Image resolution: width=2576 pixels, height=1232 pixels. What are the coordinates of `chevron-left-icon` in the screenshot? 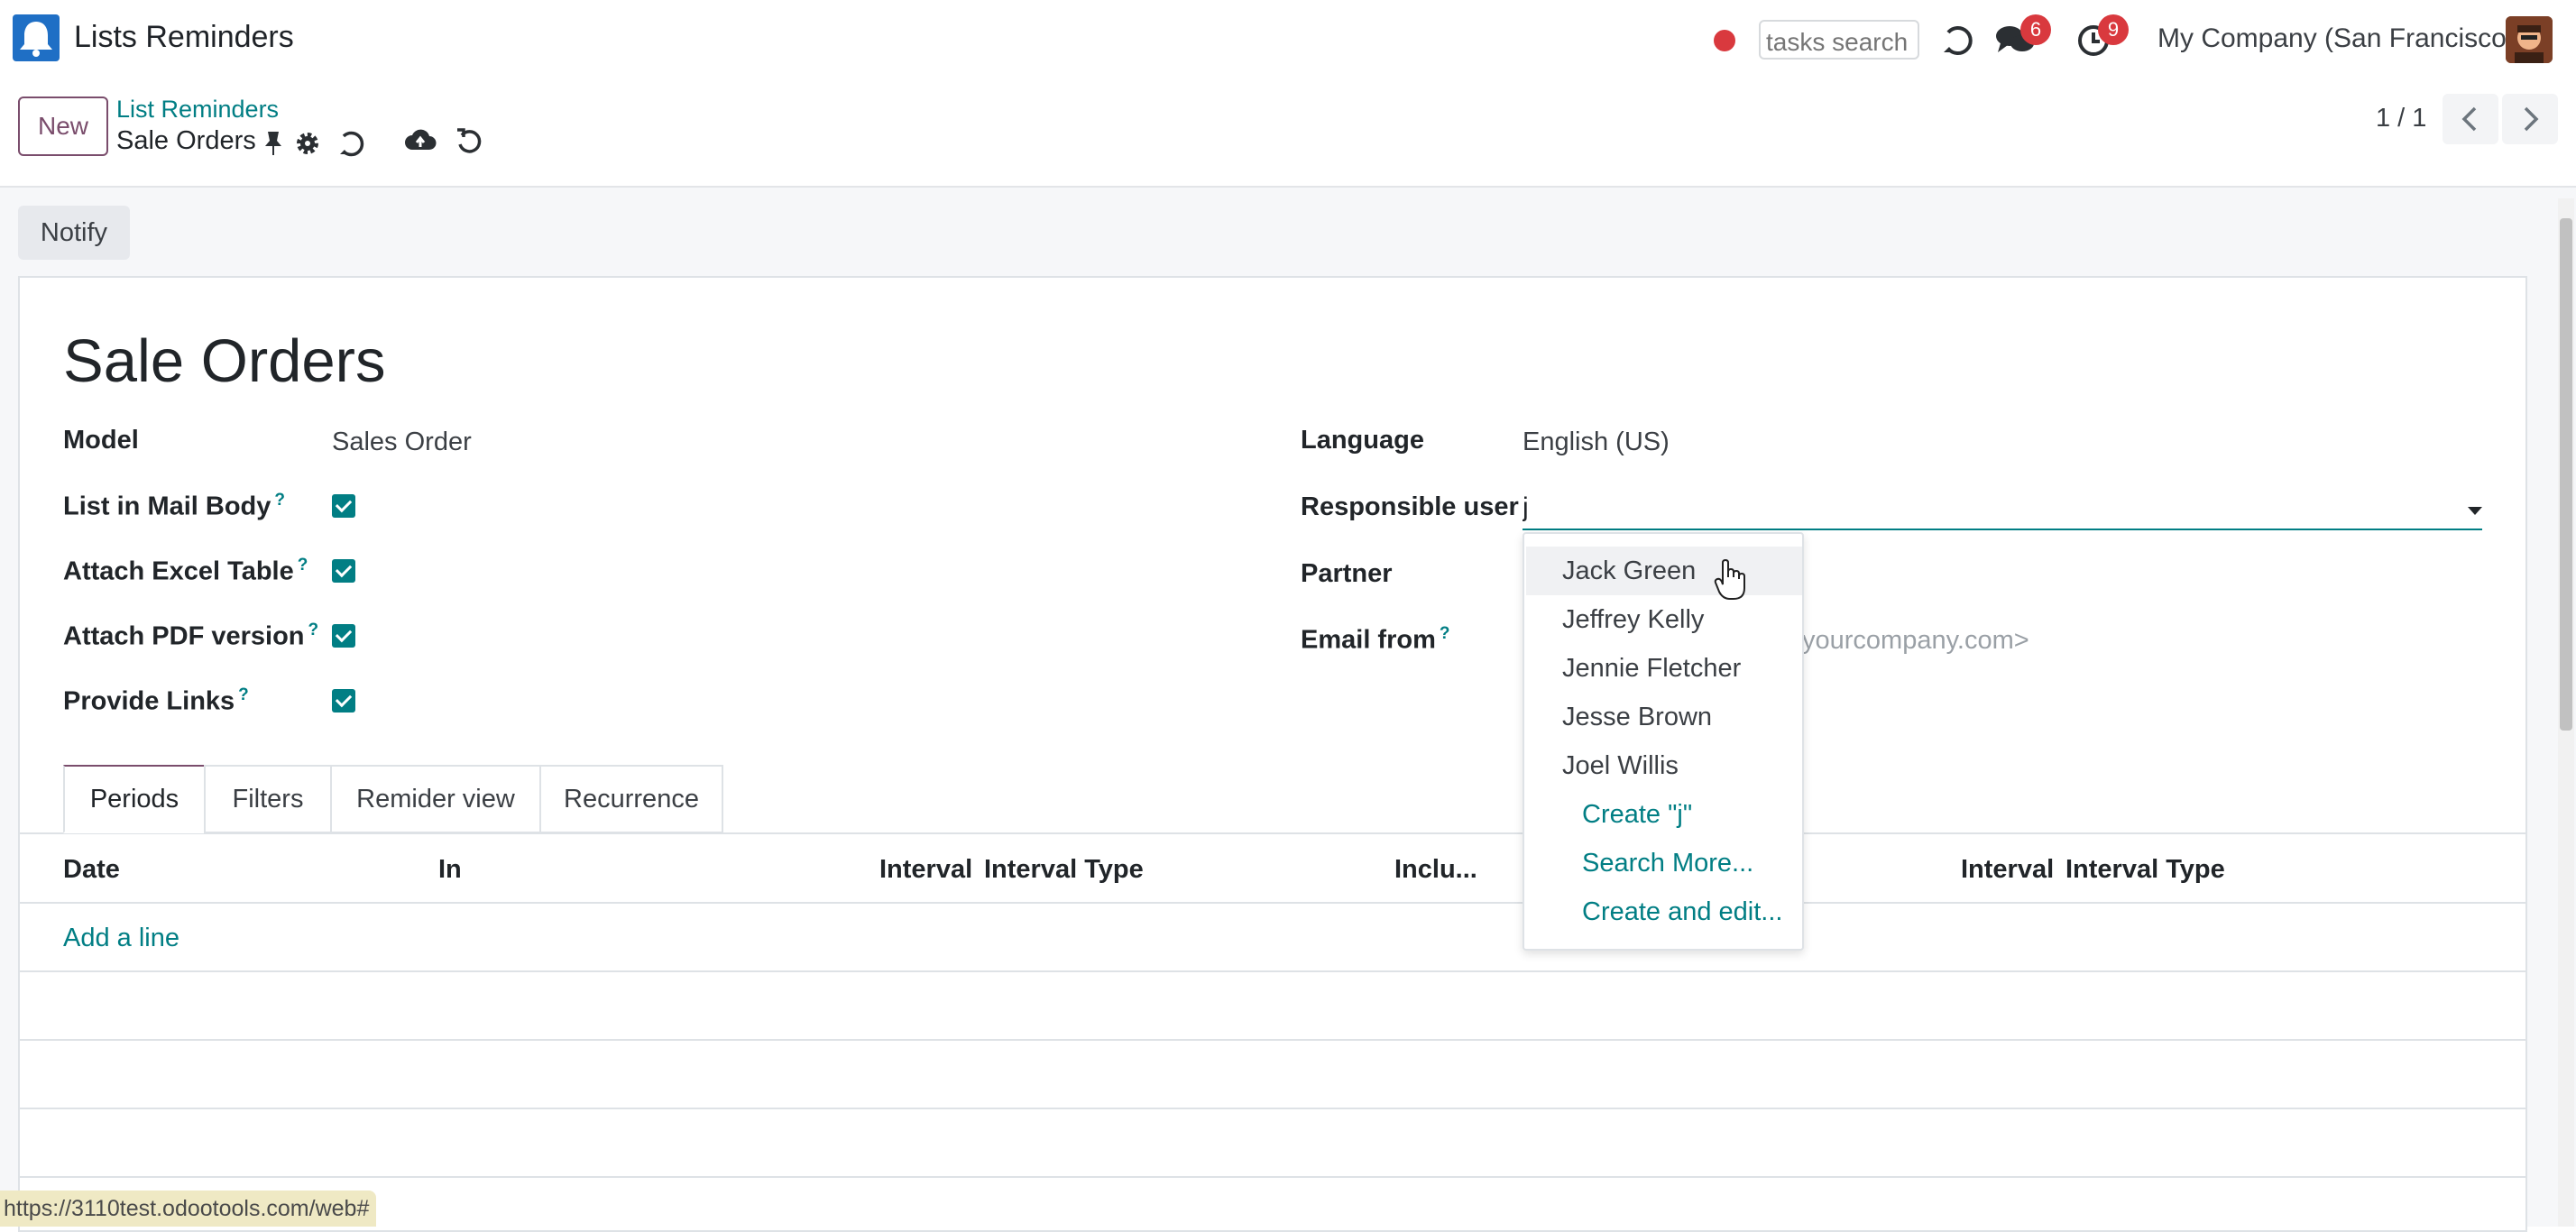 It's located at (2469, 119).